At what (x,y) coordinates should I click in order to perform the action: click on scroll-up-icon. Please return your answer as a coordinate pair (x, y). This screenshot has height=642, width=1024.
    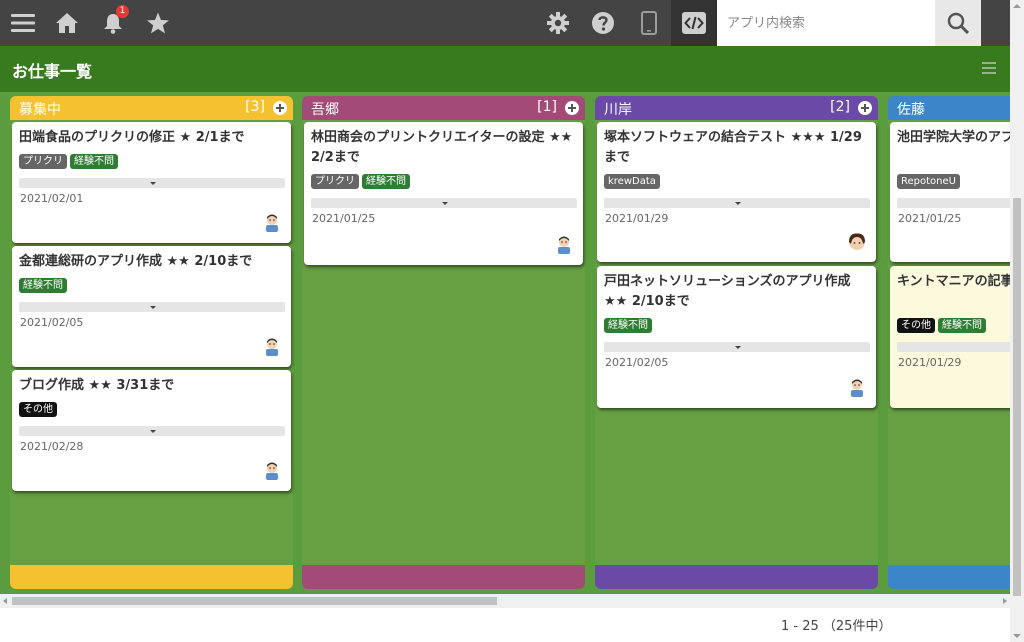
    Looking at the image, I should click on (1017, 6).